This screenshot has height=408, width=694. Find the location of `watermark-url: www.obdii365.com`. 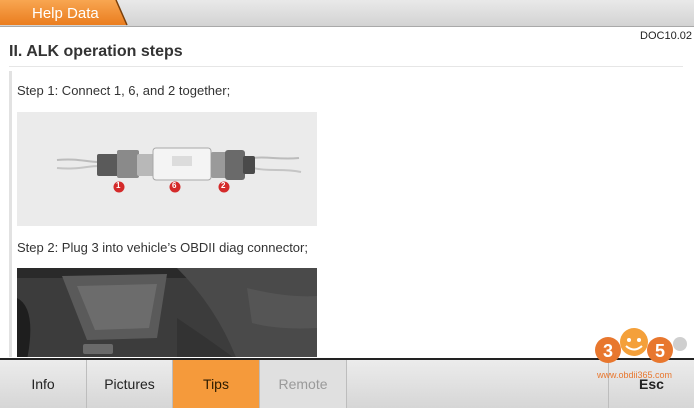

watermark-url: www.obdii365.com is located at coordinates (635, 375).